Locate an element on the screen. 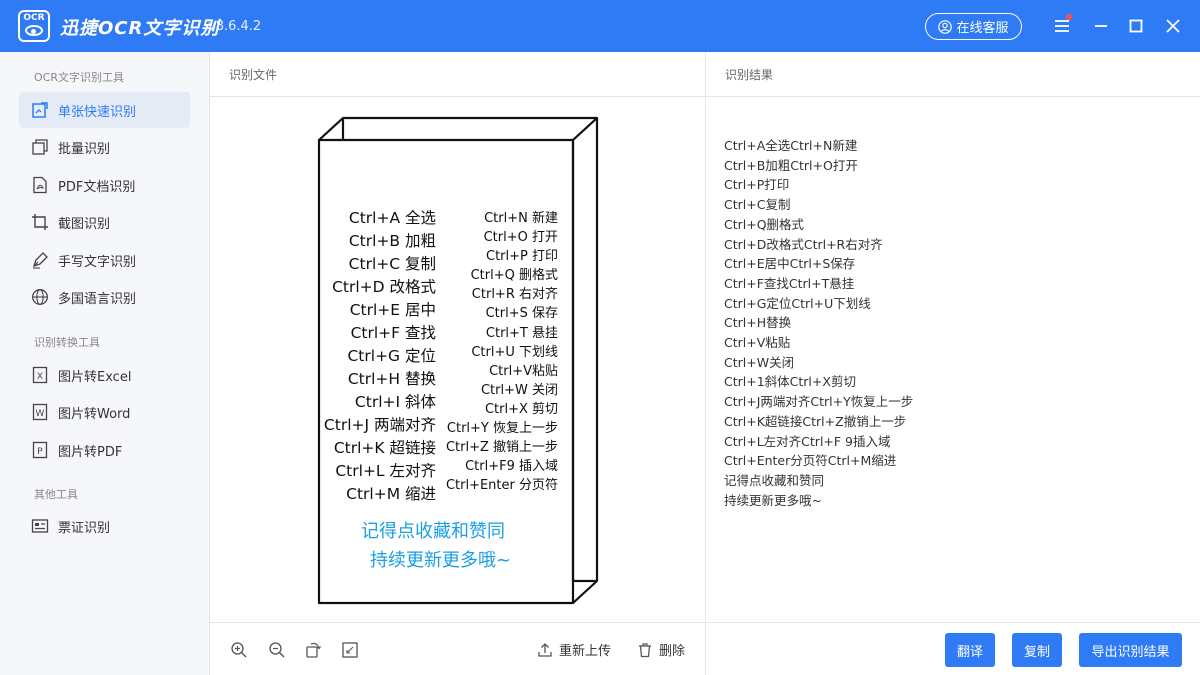  maximize-icon is located at coordinates (1136, 26).